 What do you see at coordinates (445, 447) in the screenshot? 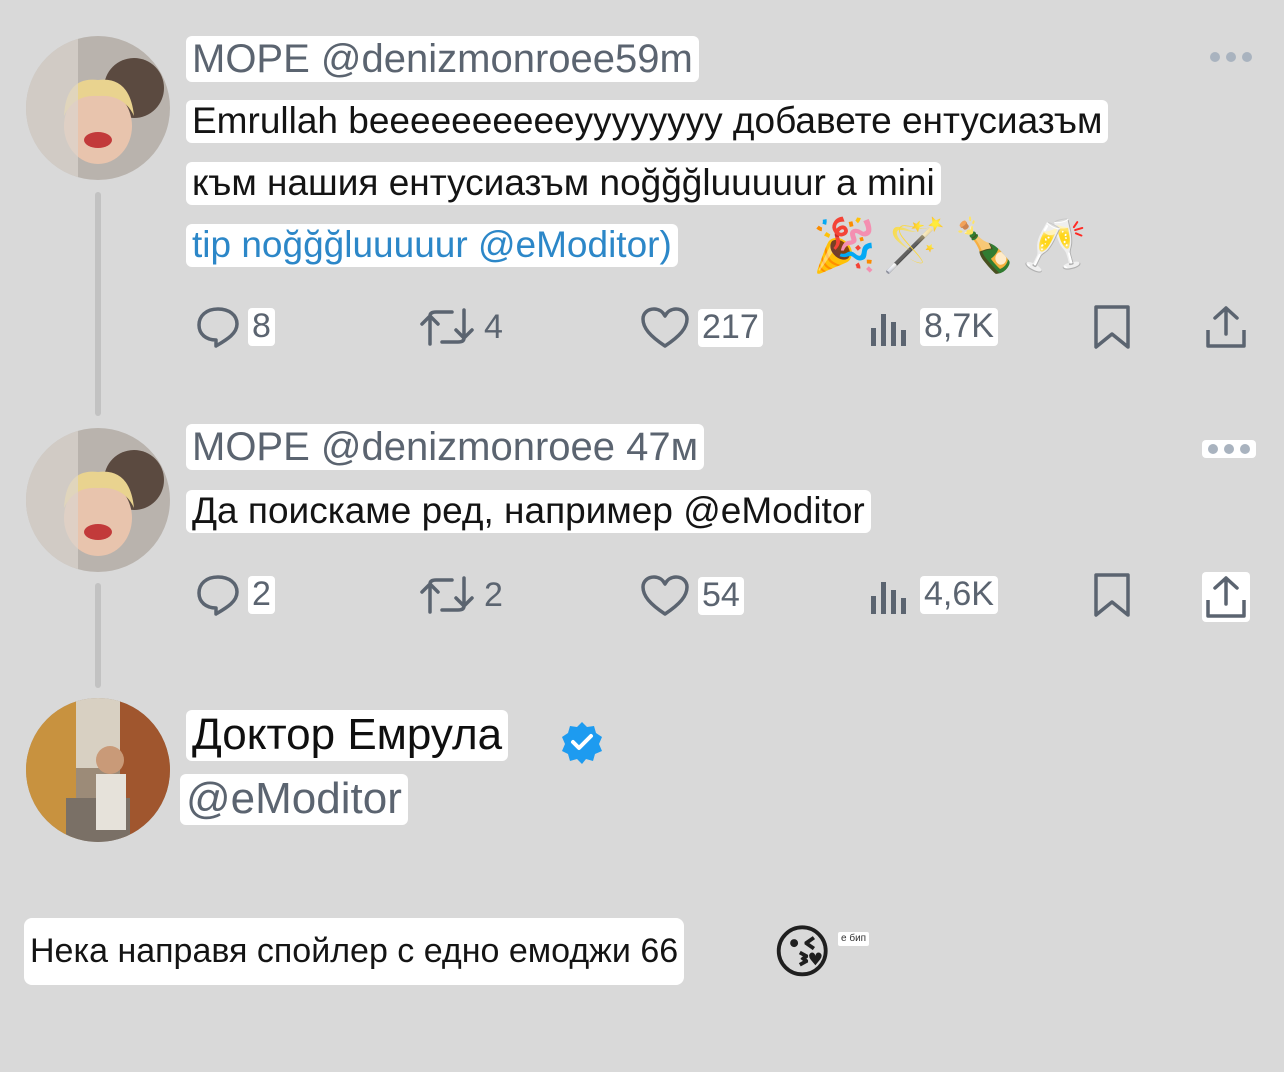
I see `tweet-header: MOPE @denizmonroee 47м` at bounding box center [445, 447].